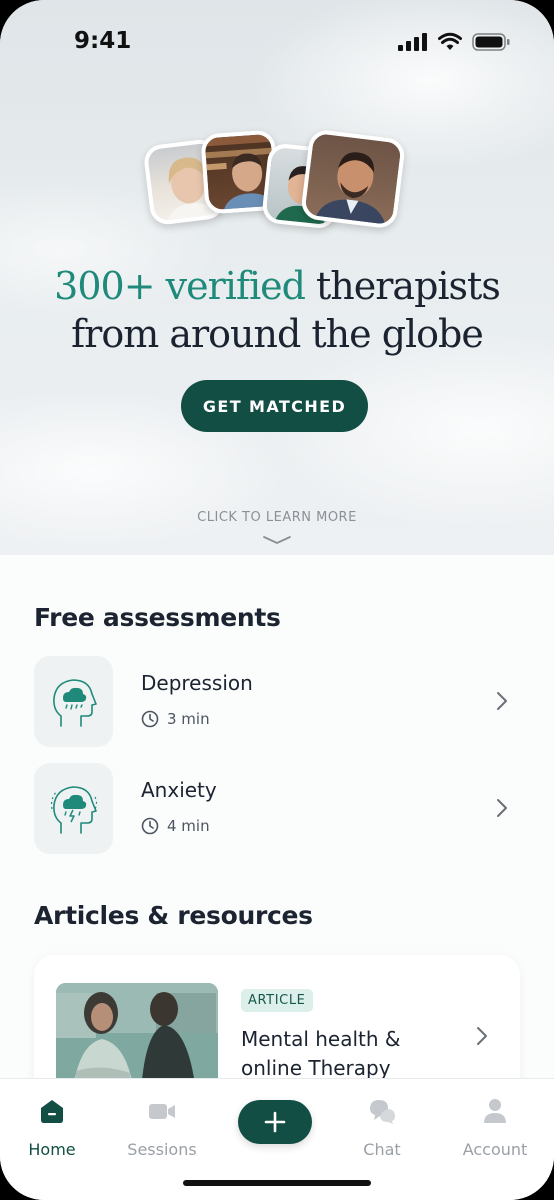 The height and width of the screenshot is (1200, 554). What do you see at coordinates (450, 41) in the screenshot?
I see `wifi-icon` at bounding box center [450, 41].